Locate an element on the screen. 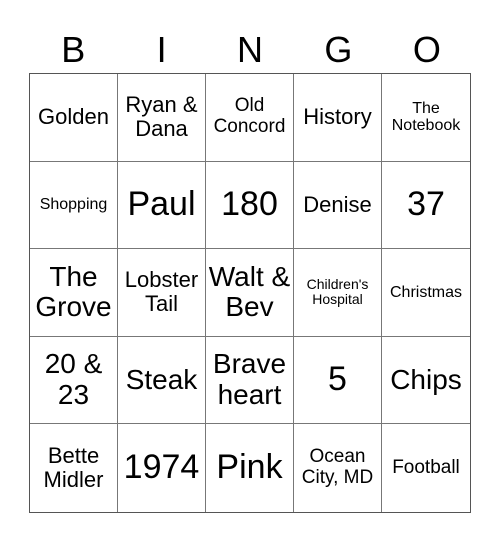 This screenshot has height=544, width=500. bingo-cell: Denise is located at coordinates (338, 205).